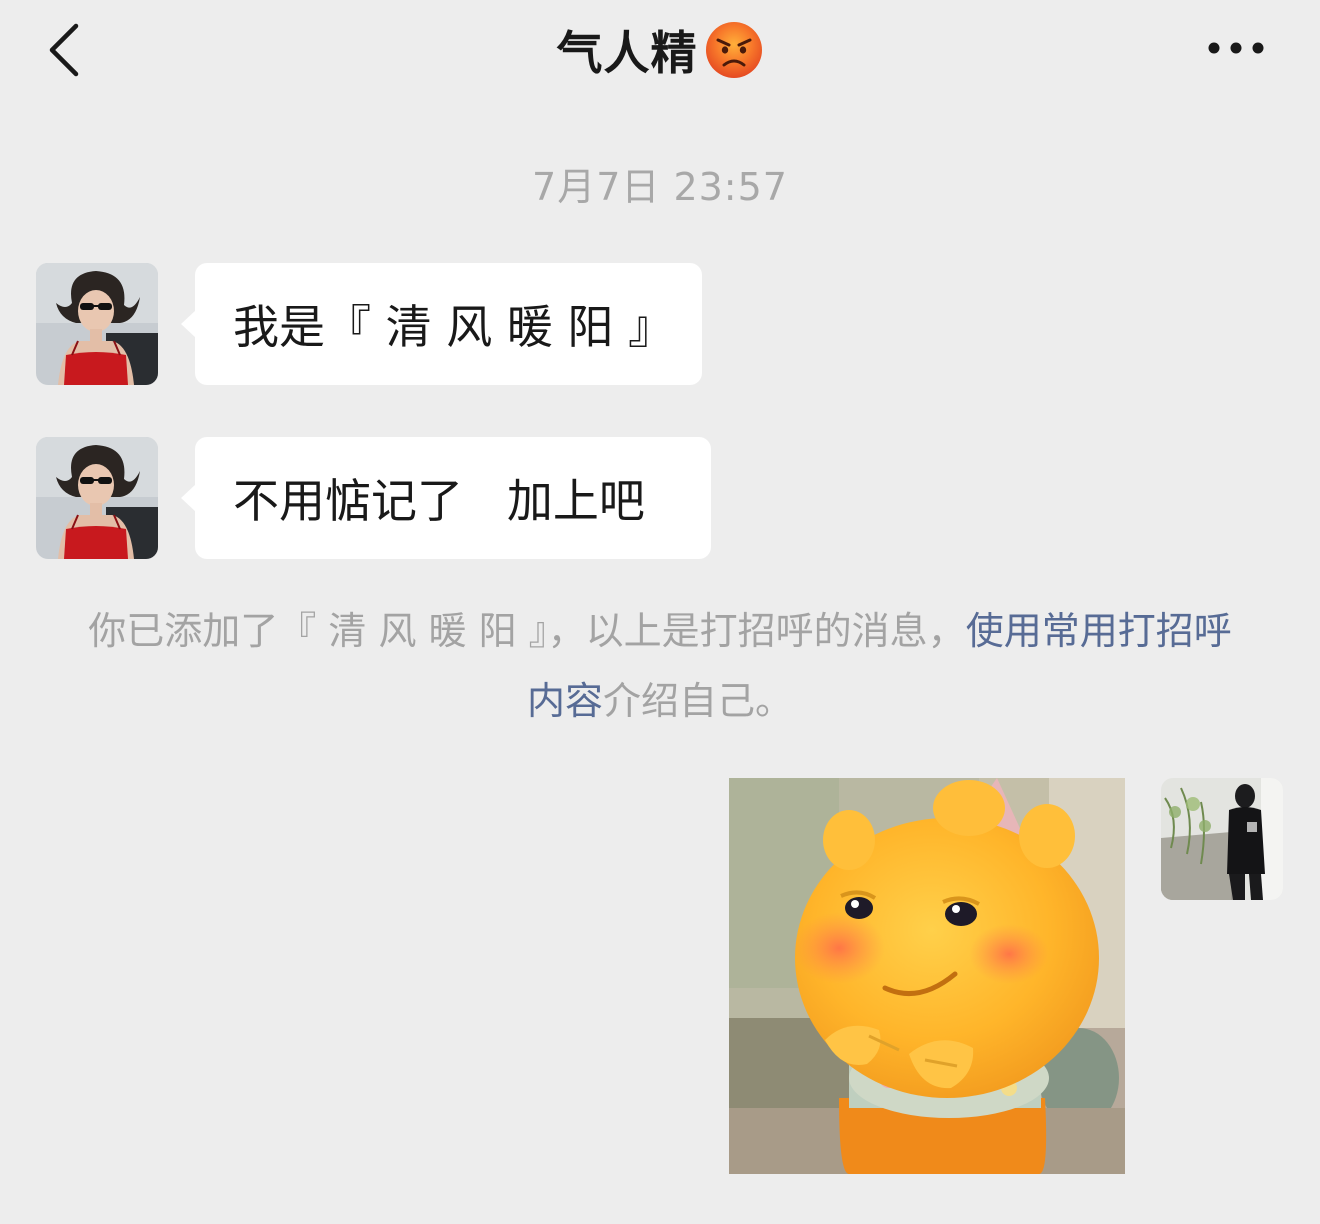  I want to click on more-dots-icon, so click(1236, 48).